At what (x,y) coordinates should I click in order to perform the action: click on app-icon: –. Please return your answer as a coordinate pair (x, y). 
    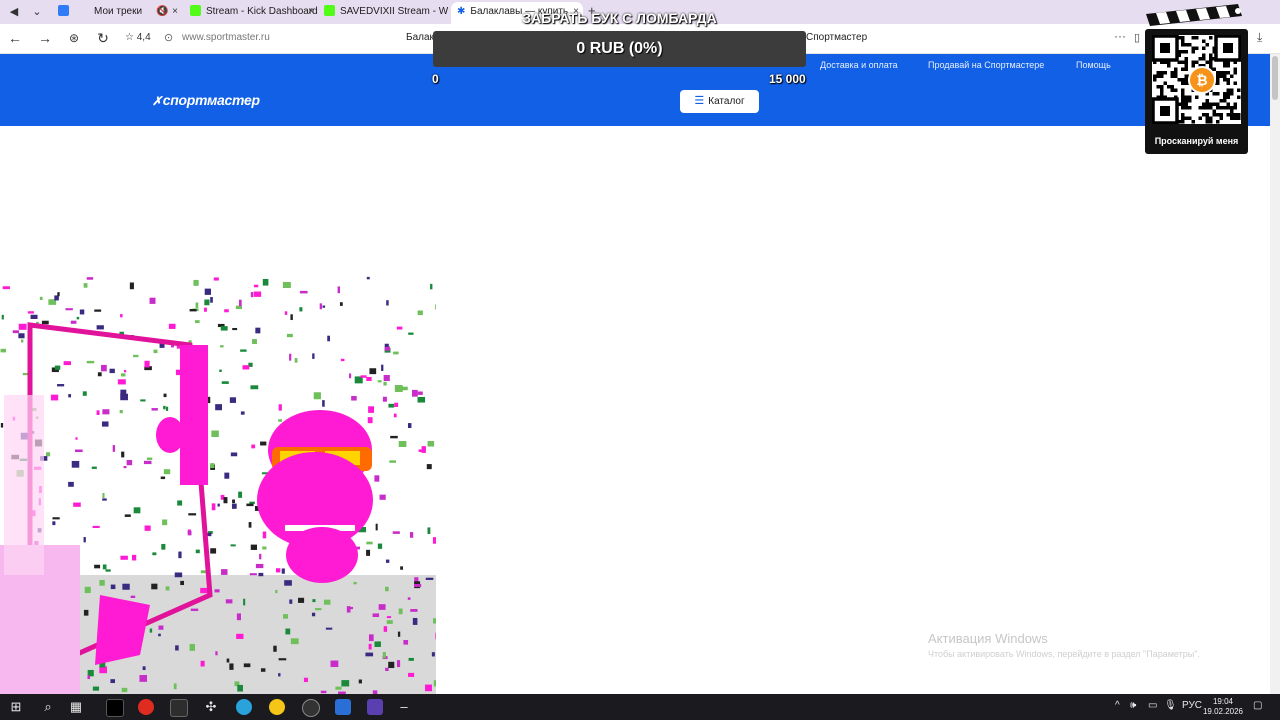
    Looking at the image, I should click on (404, 707).